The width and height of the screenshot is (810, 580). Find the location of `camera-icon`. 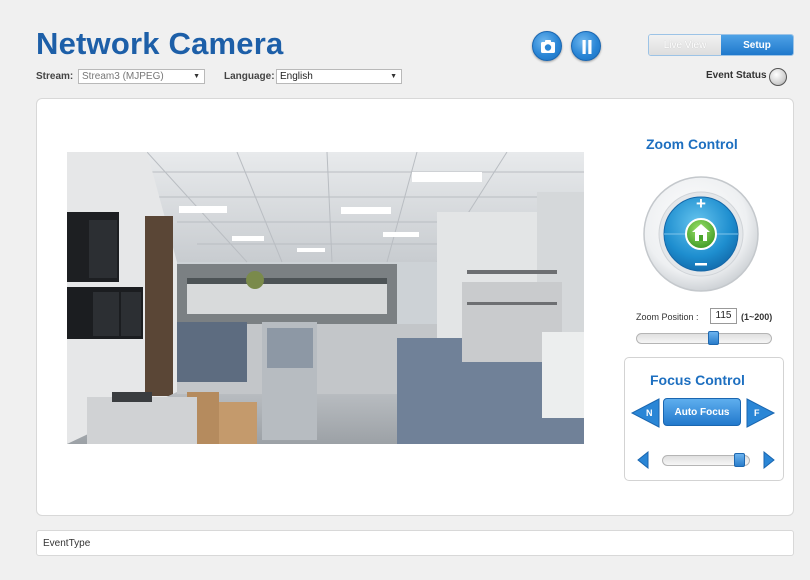

camera-icon is located at coordinates (548, 46).